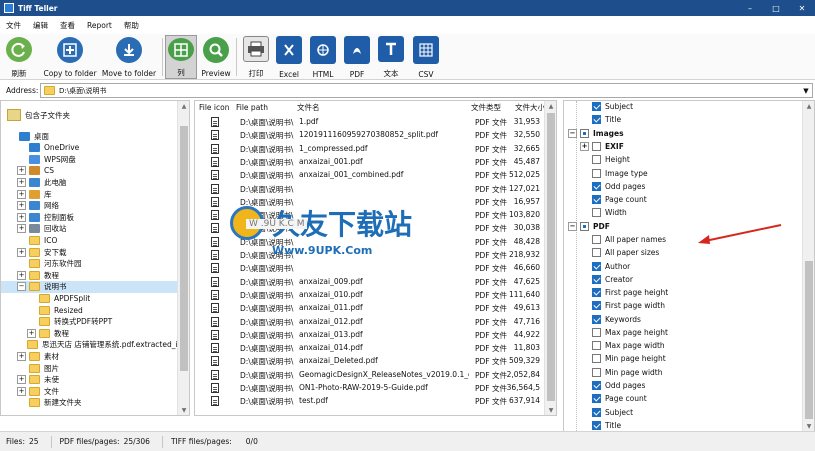 The height and width of the screenshot is (451, 815). Describe the element at coordinates (357, 57) in the screenshot. I see `export-pdf-button: PDF` at that location.